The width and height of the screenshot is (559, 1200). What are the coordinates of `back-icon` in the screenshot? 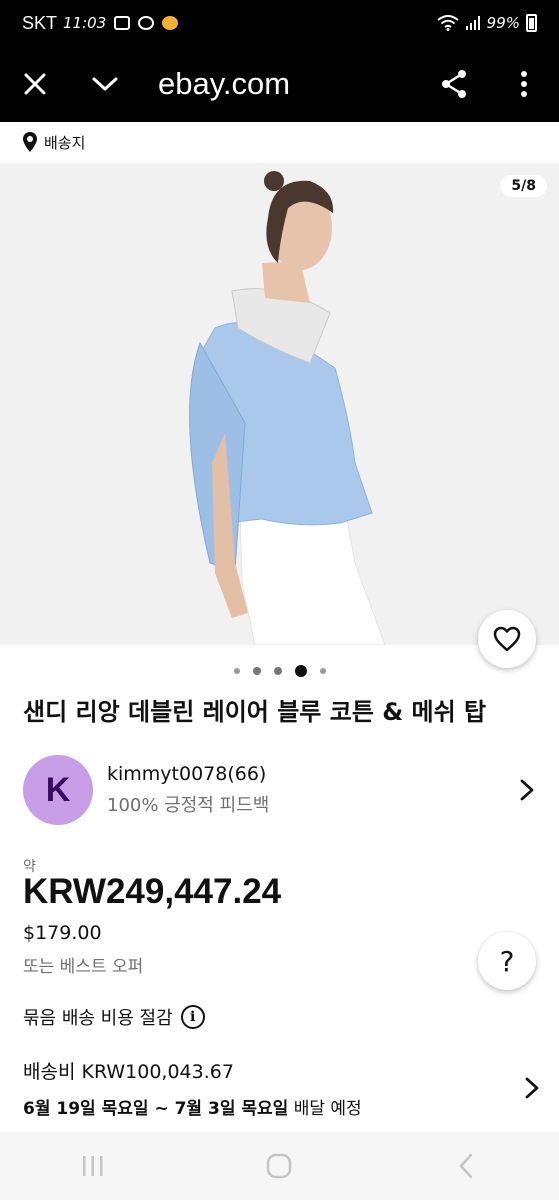 It's located at (466, 1166).